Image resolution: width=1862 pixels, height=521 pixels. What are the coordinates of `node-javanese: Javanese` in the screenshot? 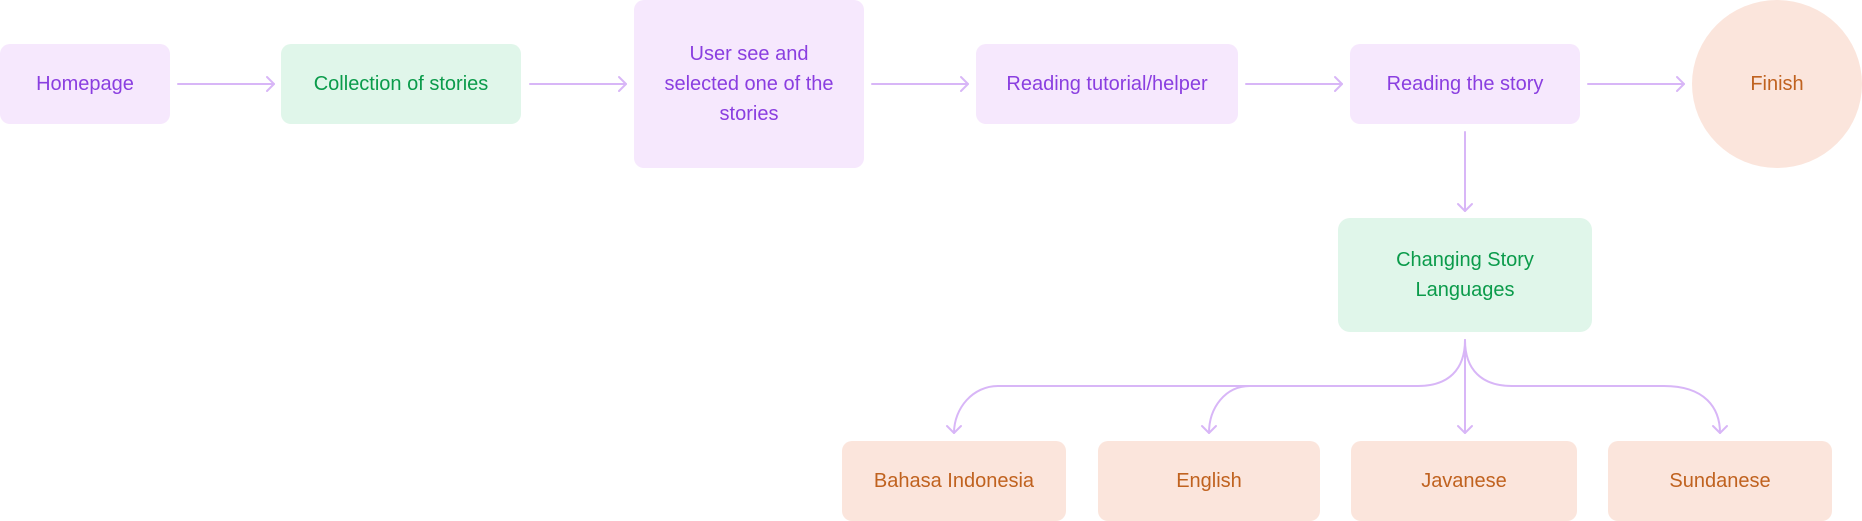 It's located at (1464, 481).